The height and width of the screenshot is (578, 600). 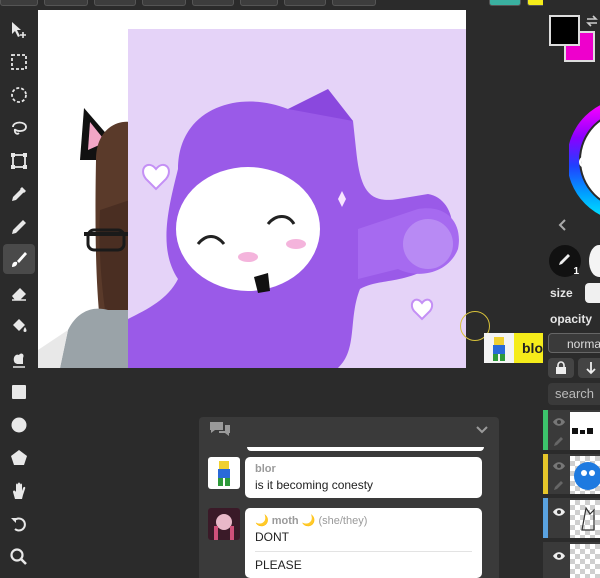 I want to click on arrow-down-icon, so click(x=591, y=370).